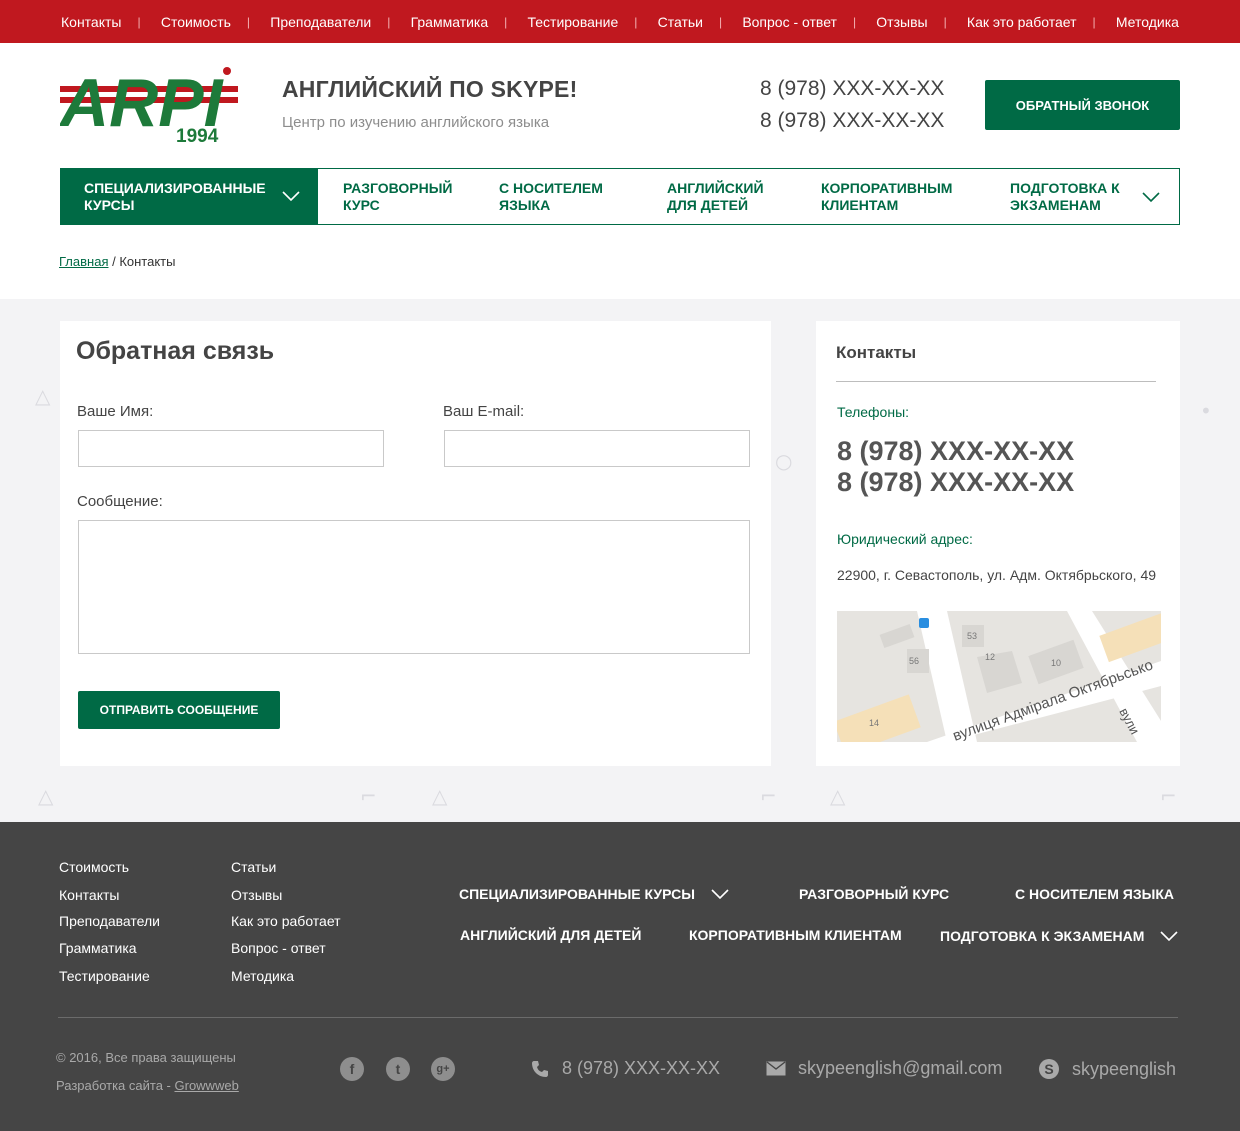 This screenshot has width=1240, height=1131. Describe the element at coordinates (94, 867) in the screenshot. I see `footer-link: Стоимость` at that location.